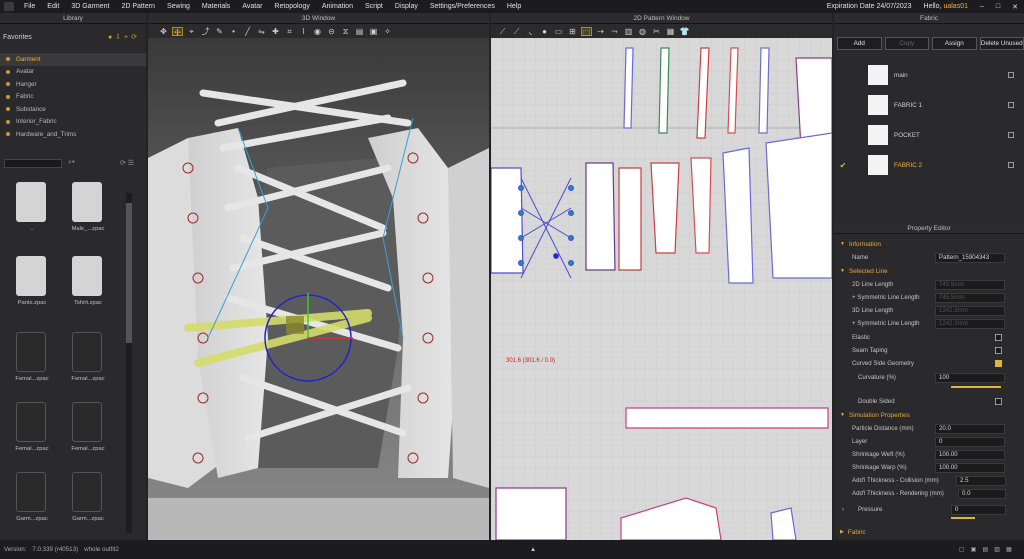 The image size is (1024, 559). I want to click on menu-settings: Settings/Preferences, so click(462, 6).